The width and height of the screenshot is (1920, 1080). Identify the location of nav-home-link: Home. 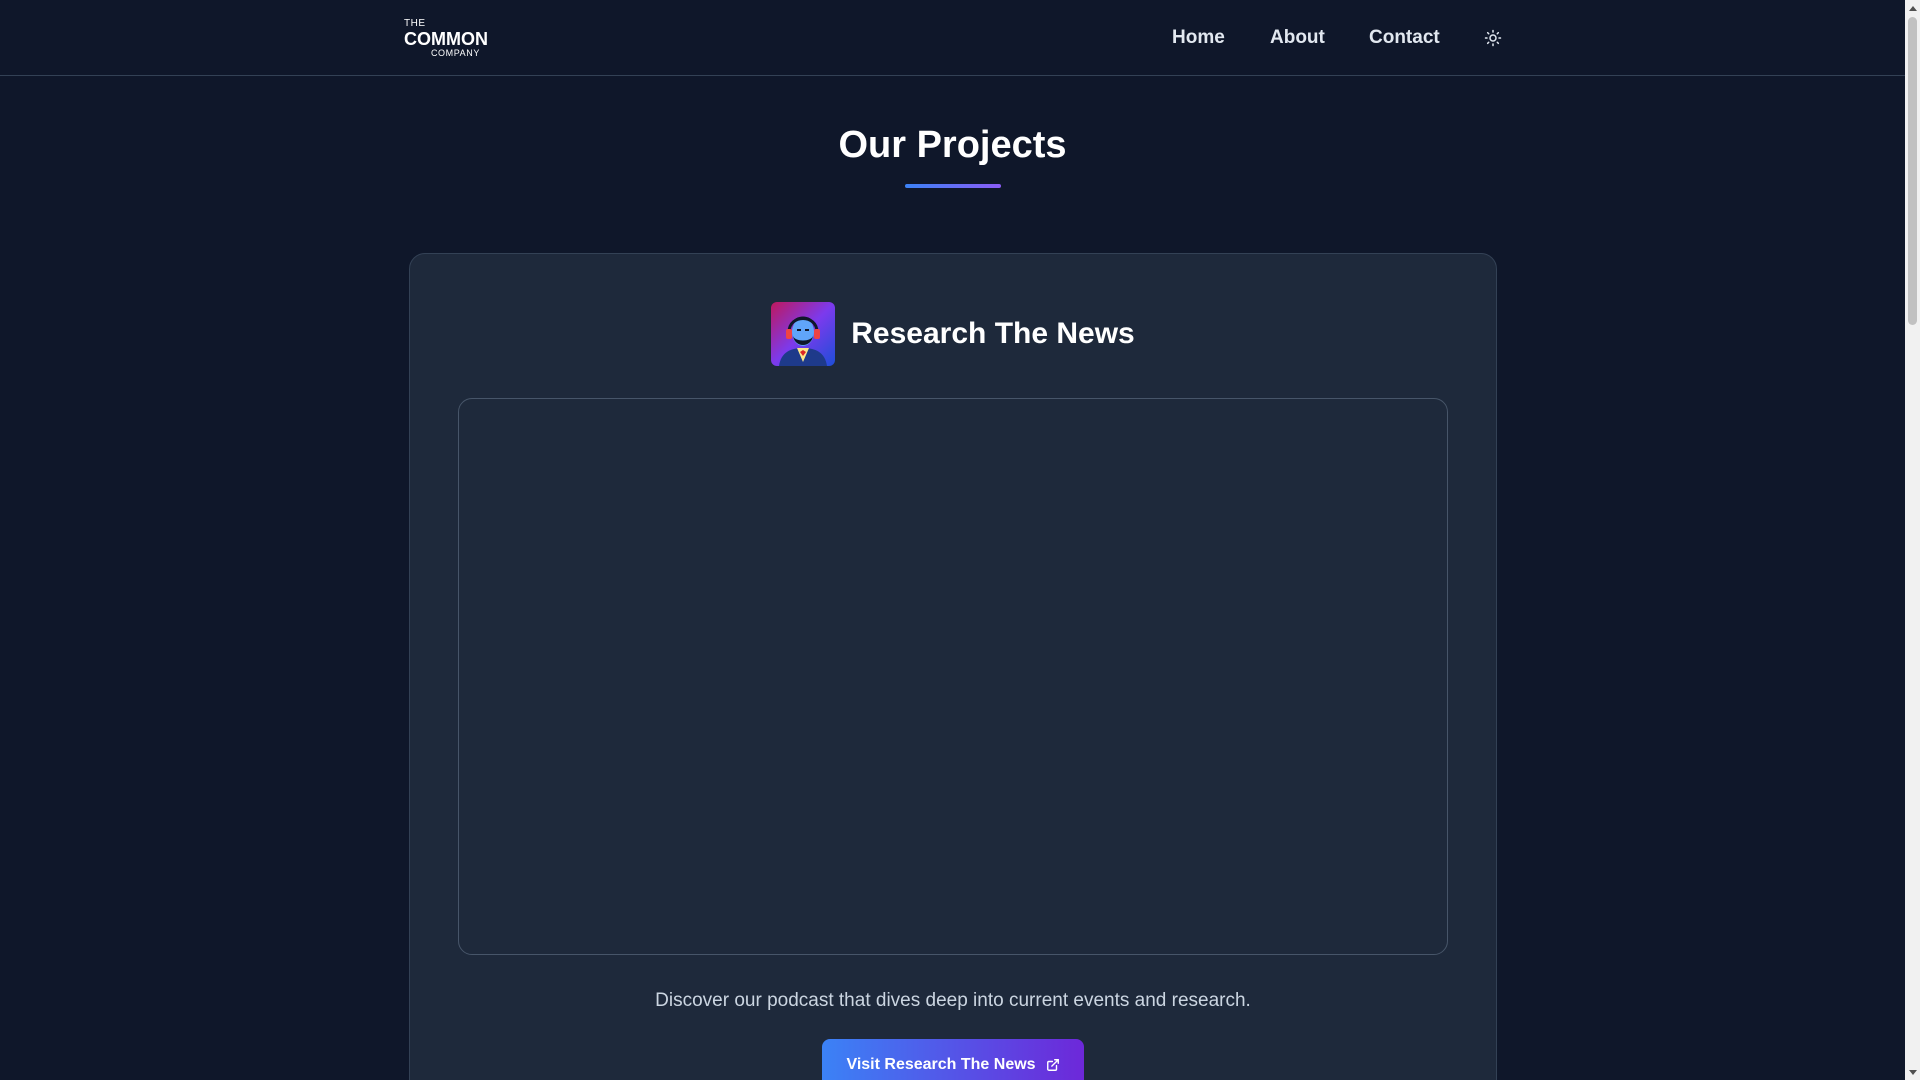
(1198, 38).